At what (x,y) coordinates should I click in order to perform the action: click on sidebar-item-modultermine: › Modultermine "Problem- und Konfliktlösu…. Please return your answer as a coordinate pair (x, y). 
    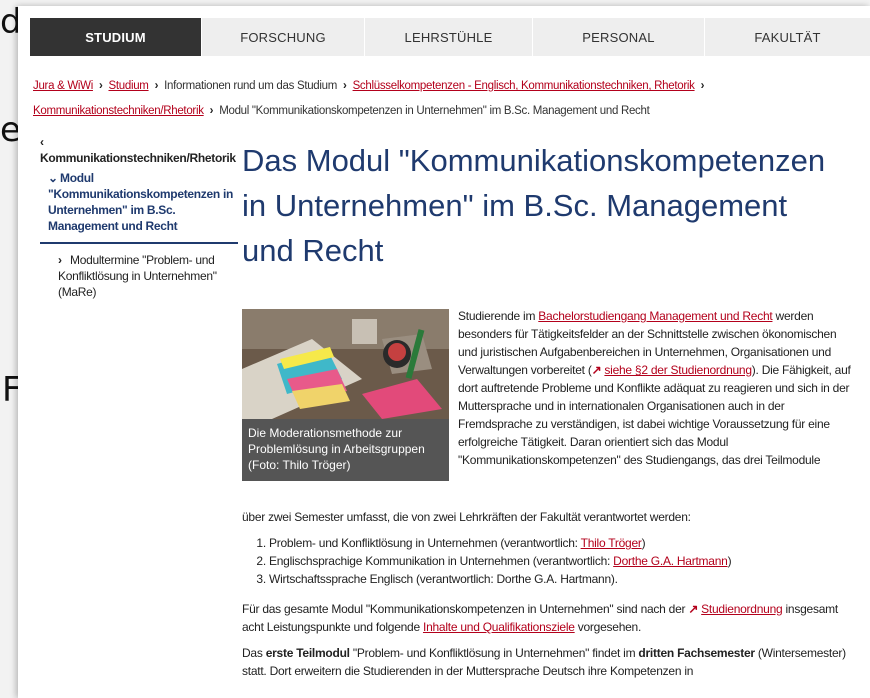
    Looking at the image, I should click on (136, 276).